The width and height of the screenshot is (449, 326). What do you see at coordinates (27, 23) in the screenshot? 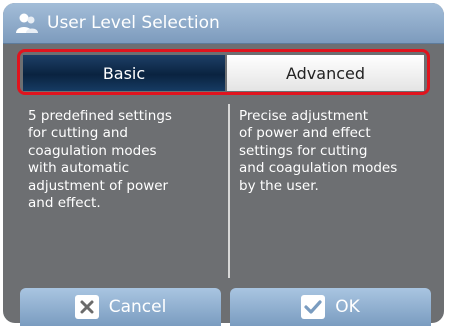
I see `user-icon` at bounding box center [27, 23].